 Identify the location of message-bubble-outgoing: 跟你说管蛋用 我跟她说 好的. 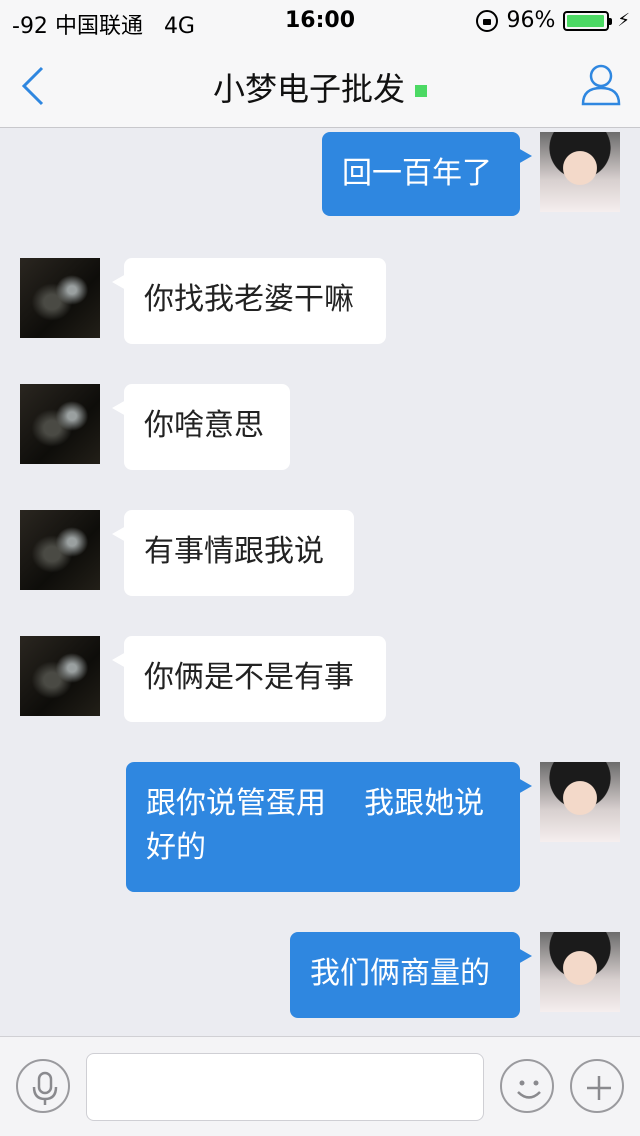
(329, 827).